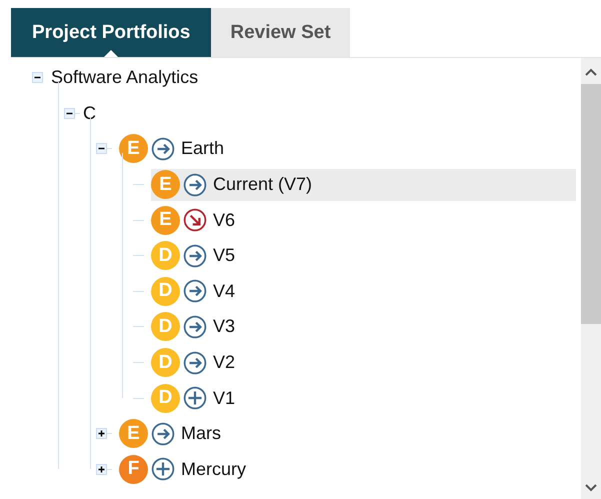 The height and width of the screenshot is (499, 601). Describe the element at coordinates (591, 204) in the screenshot. I see `scroll-thumb` at that location.